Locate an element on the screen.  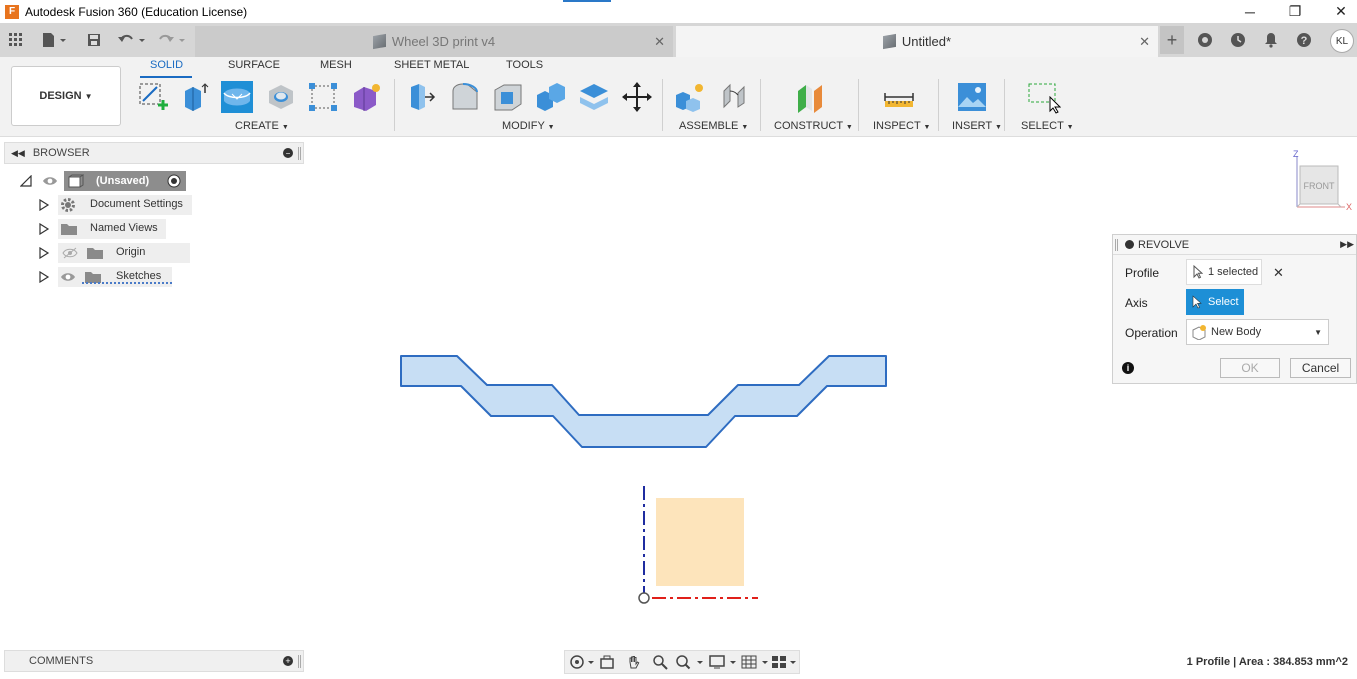
joint-icon is located at coordinates (734, 97).